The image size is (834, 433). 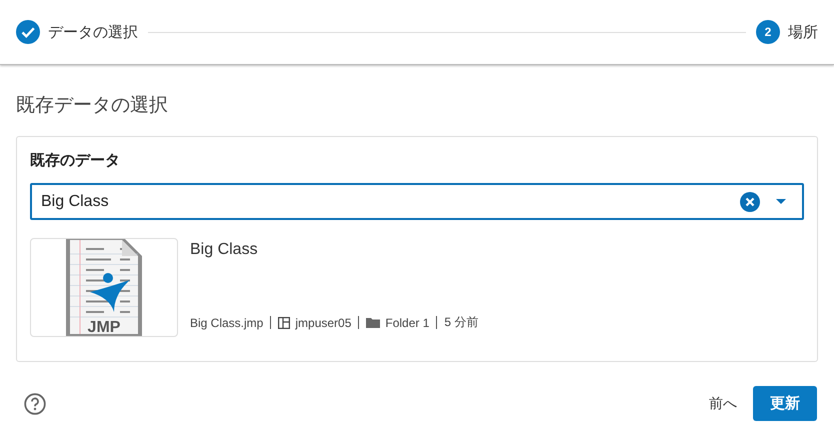 I want to click on data-combobox: Big Class, so click(x=417, y=201).